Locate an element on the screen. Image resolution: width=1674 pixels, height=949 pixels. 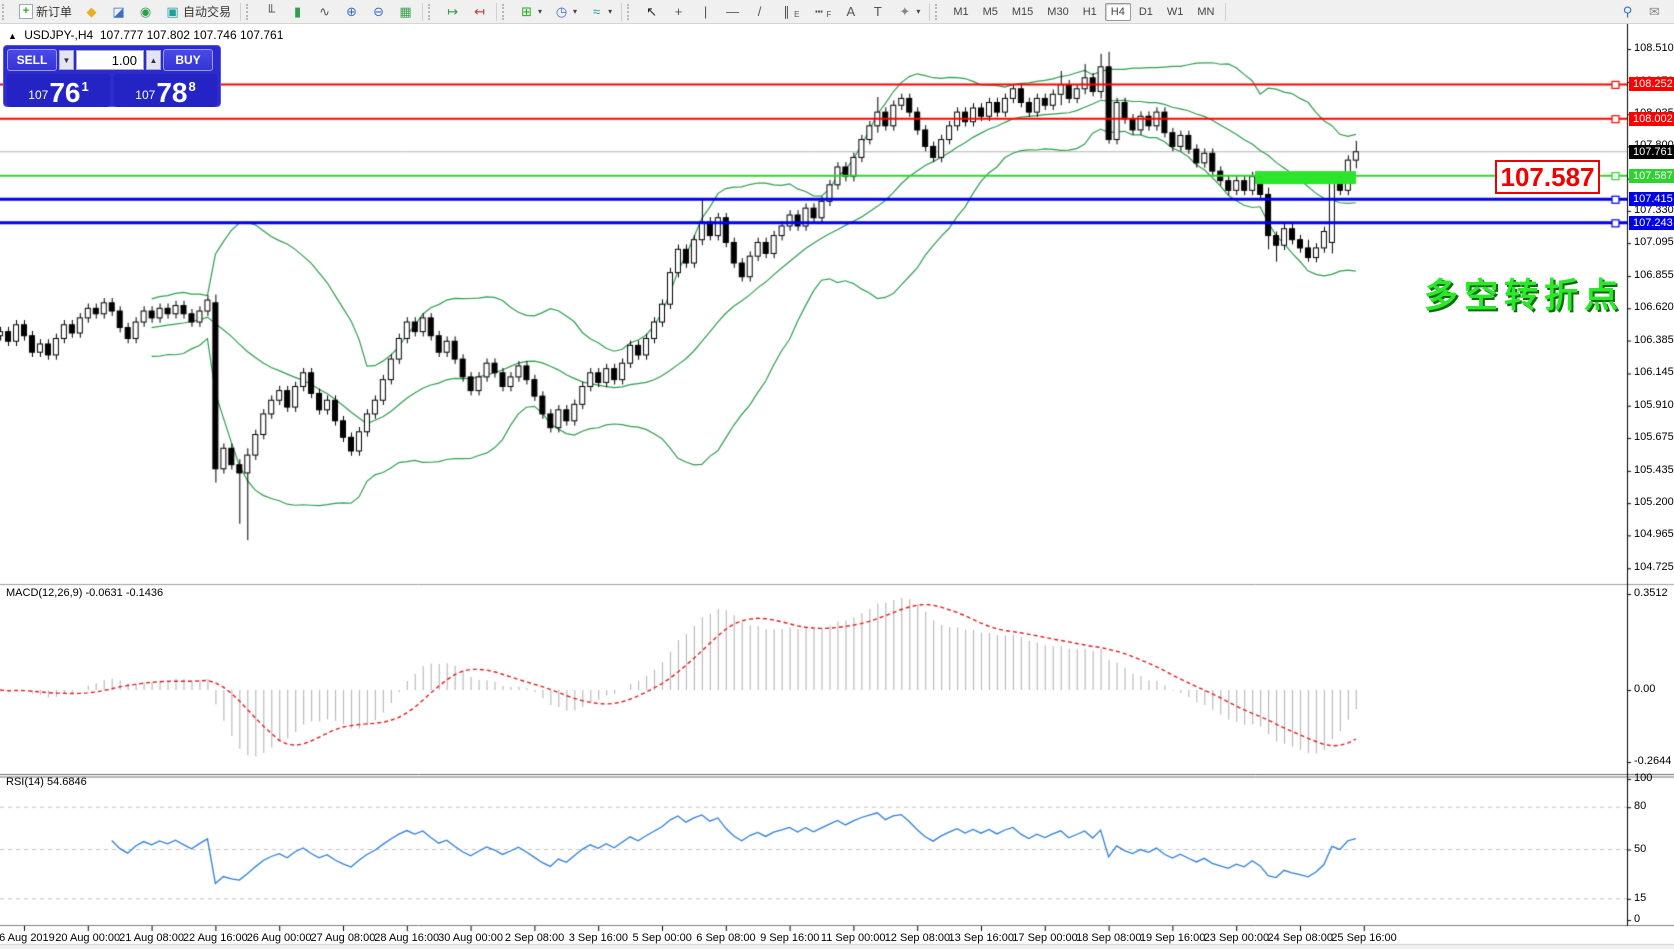
time-tick-label: 5 Sep 00:00 is located at coordinates (662, 938).